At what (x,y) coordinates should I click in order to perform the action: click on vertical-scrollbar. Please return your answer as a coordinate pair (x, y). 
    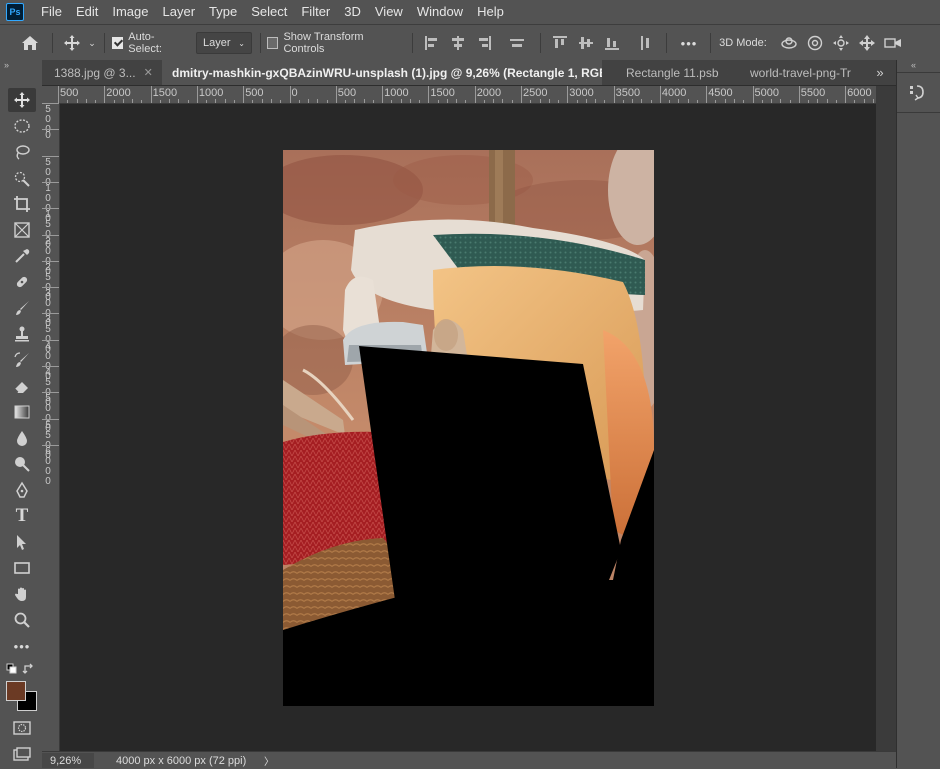
    Looking at the image, I should click on (886, 418).